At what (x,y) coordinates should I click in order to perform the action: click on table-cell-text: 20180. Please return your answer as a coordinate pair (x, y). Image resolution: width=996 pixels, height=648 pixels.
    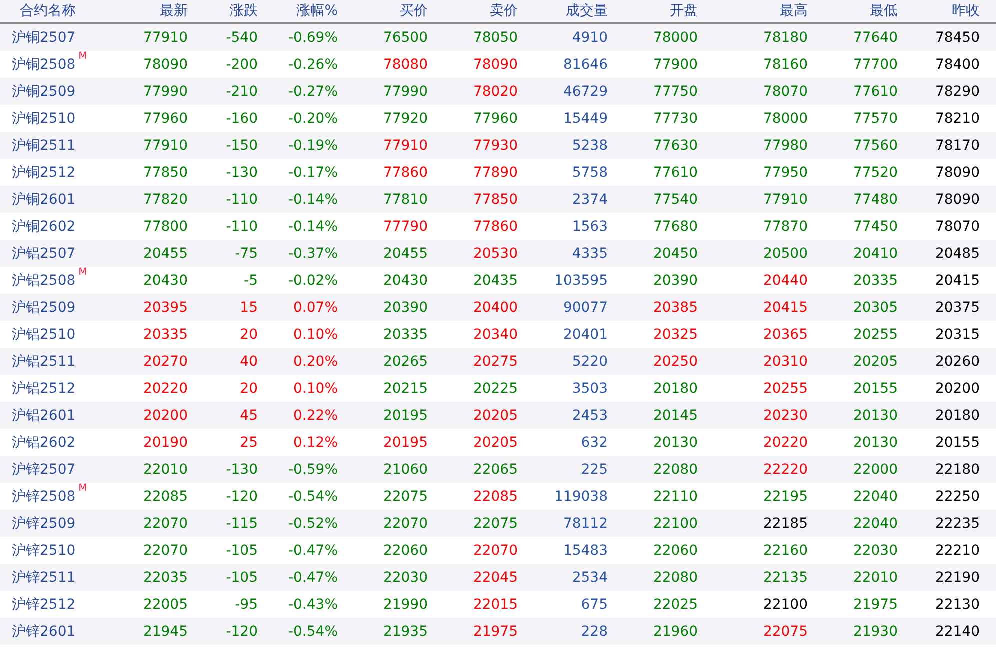
    Looking at the image, I should click on (675, 388).